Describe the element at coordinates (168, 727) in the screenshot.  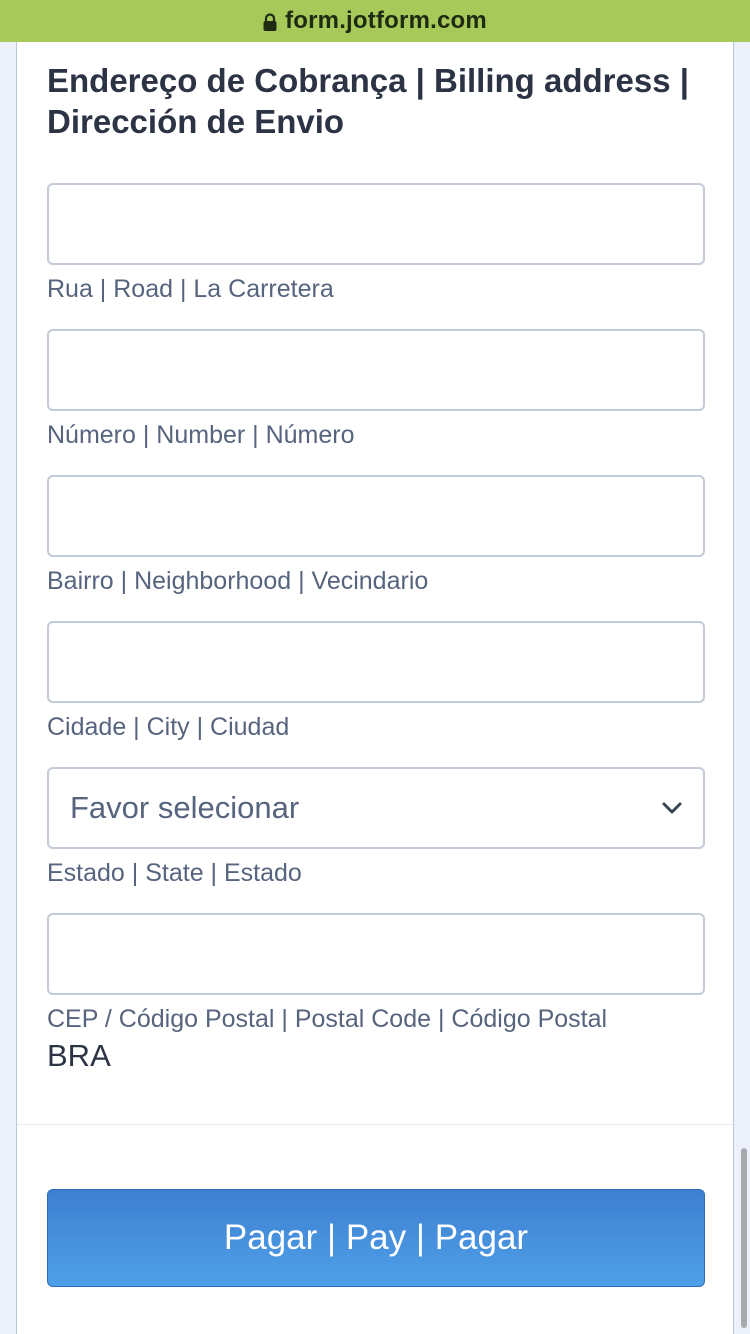
I see `city-sublabel: Cidade | City | Ciudad` at that location.